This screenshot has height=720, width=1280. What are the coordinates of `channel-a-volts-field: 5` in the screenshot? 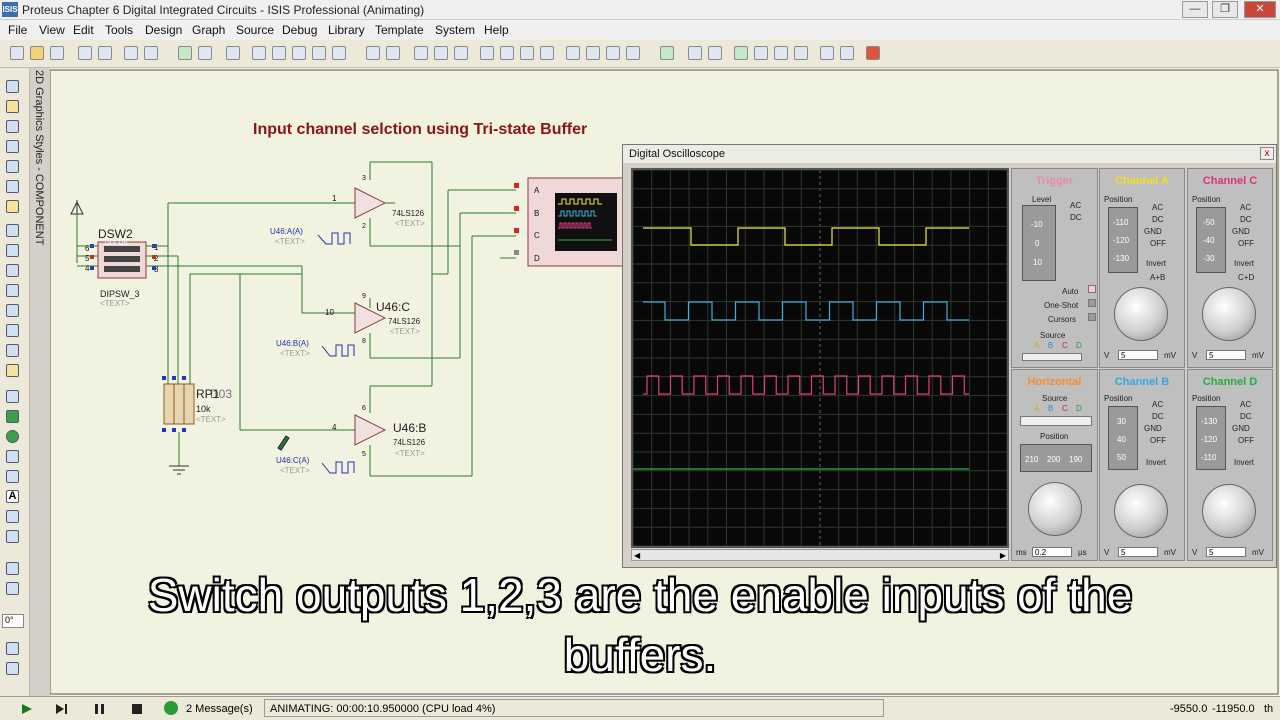 It's located at (1138, 355).